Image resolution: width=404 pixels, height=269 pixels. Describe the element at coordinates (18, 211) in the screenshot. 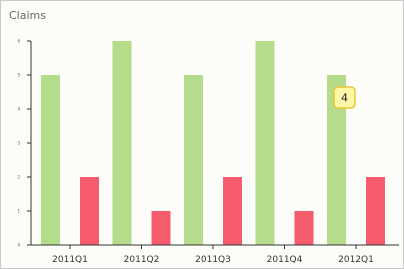

I see `y-tick-label: 1` at that location.